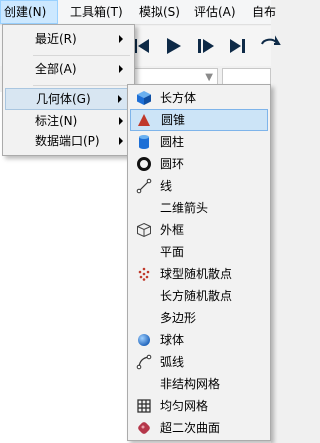  Describe the element at coordinates (264, 12) in the screenshot. I see `menu-more: 自布` at that location.